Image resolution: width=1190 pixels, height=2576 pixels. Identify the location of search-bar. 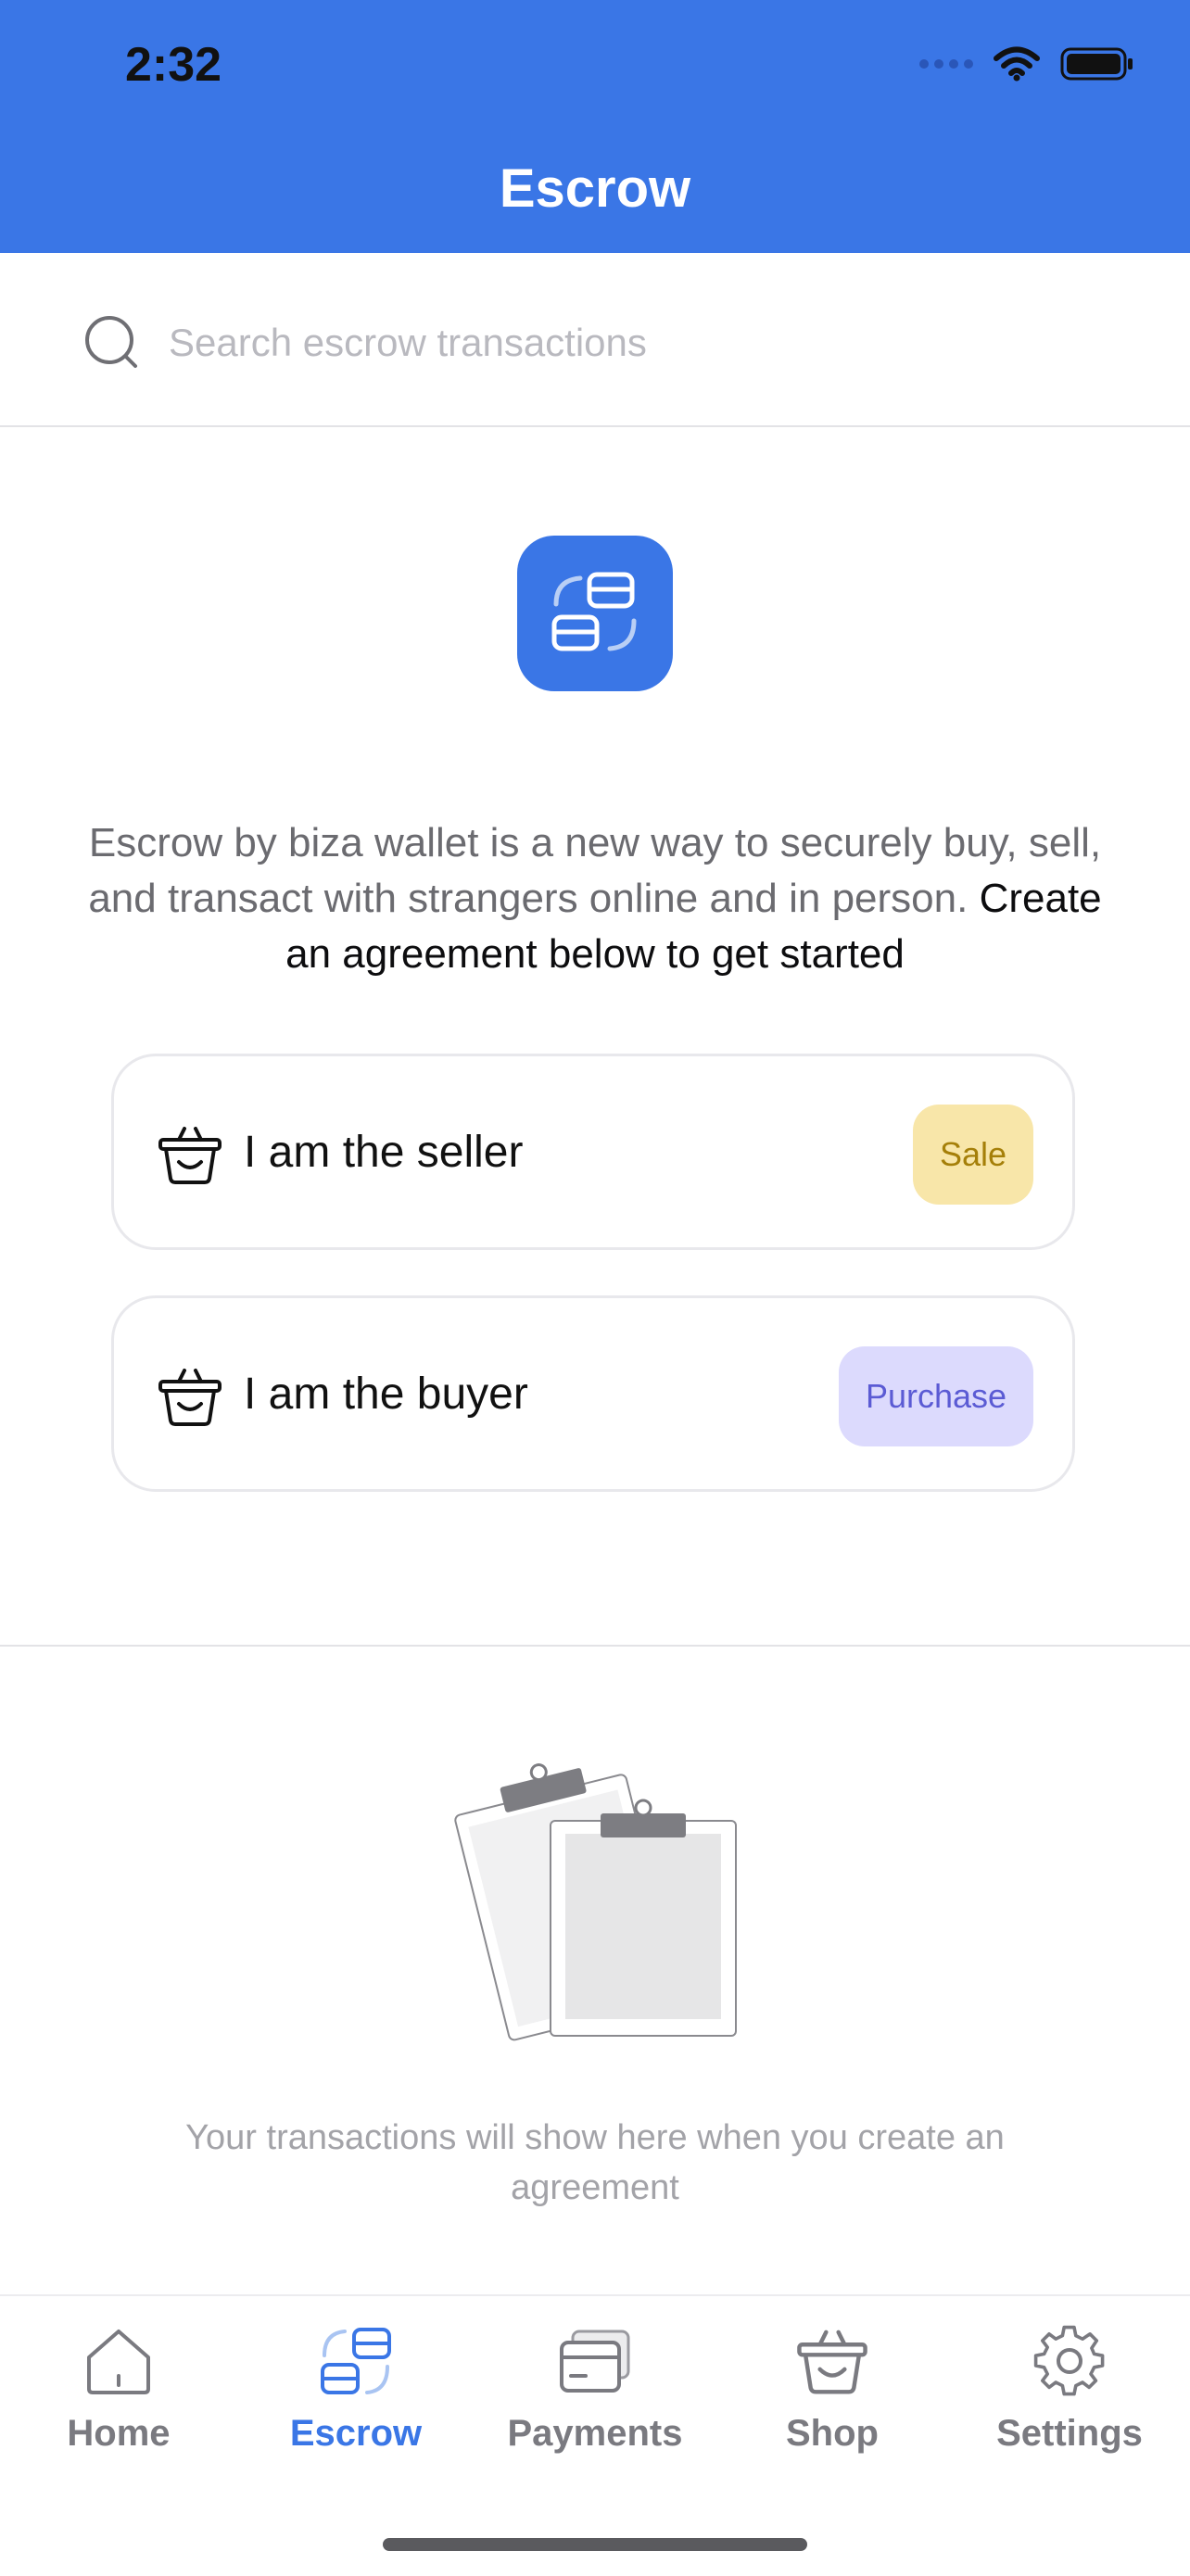
(595, 340).